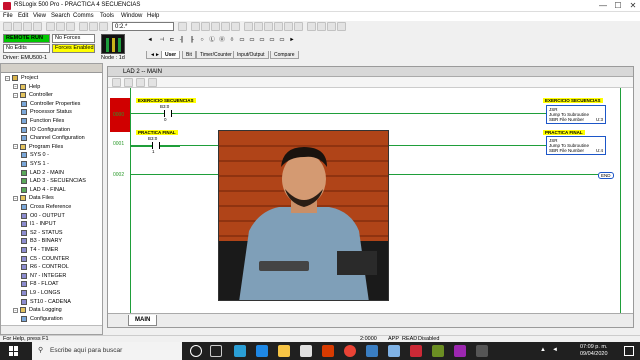  What do you see at coordinates (38, 224) in the screenshot?
I see `tree-item: I1 - INPUT` at bounding box center [38, 224].